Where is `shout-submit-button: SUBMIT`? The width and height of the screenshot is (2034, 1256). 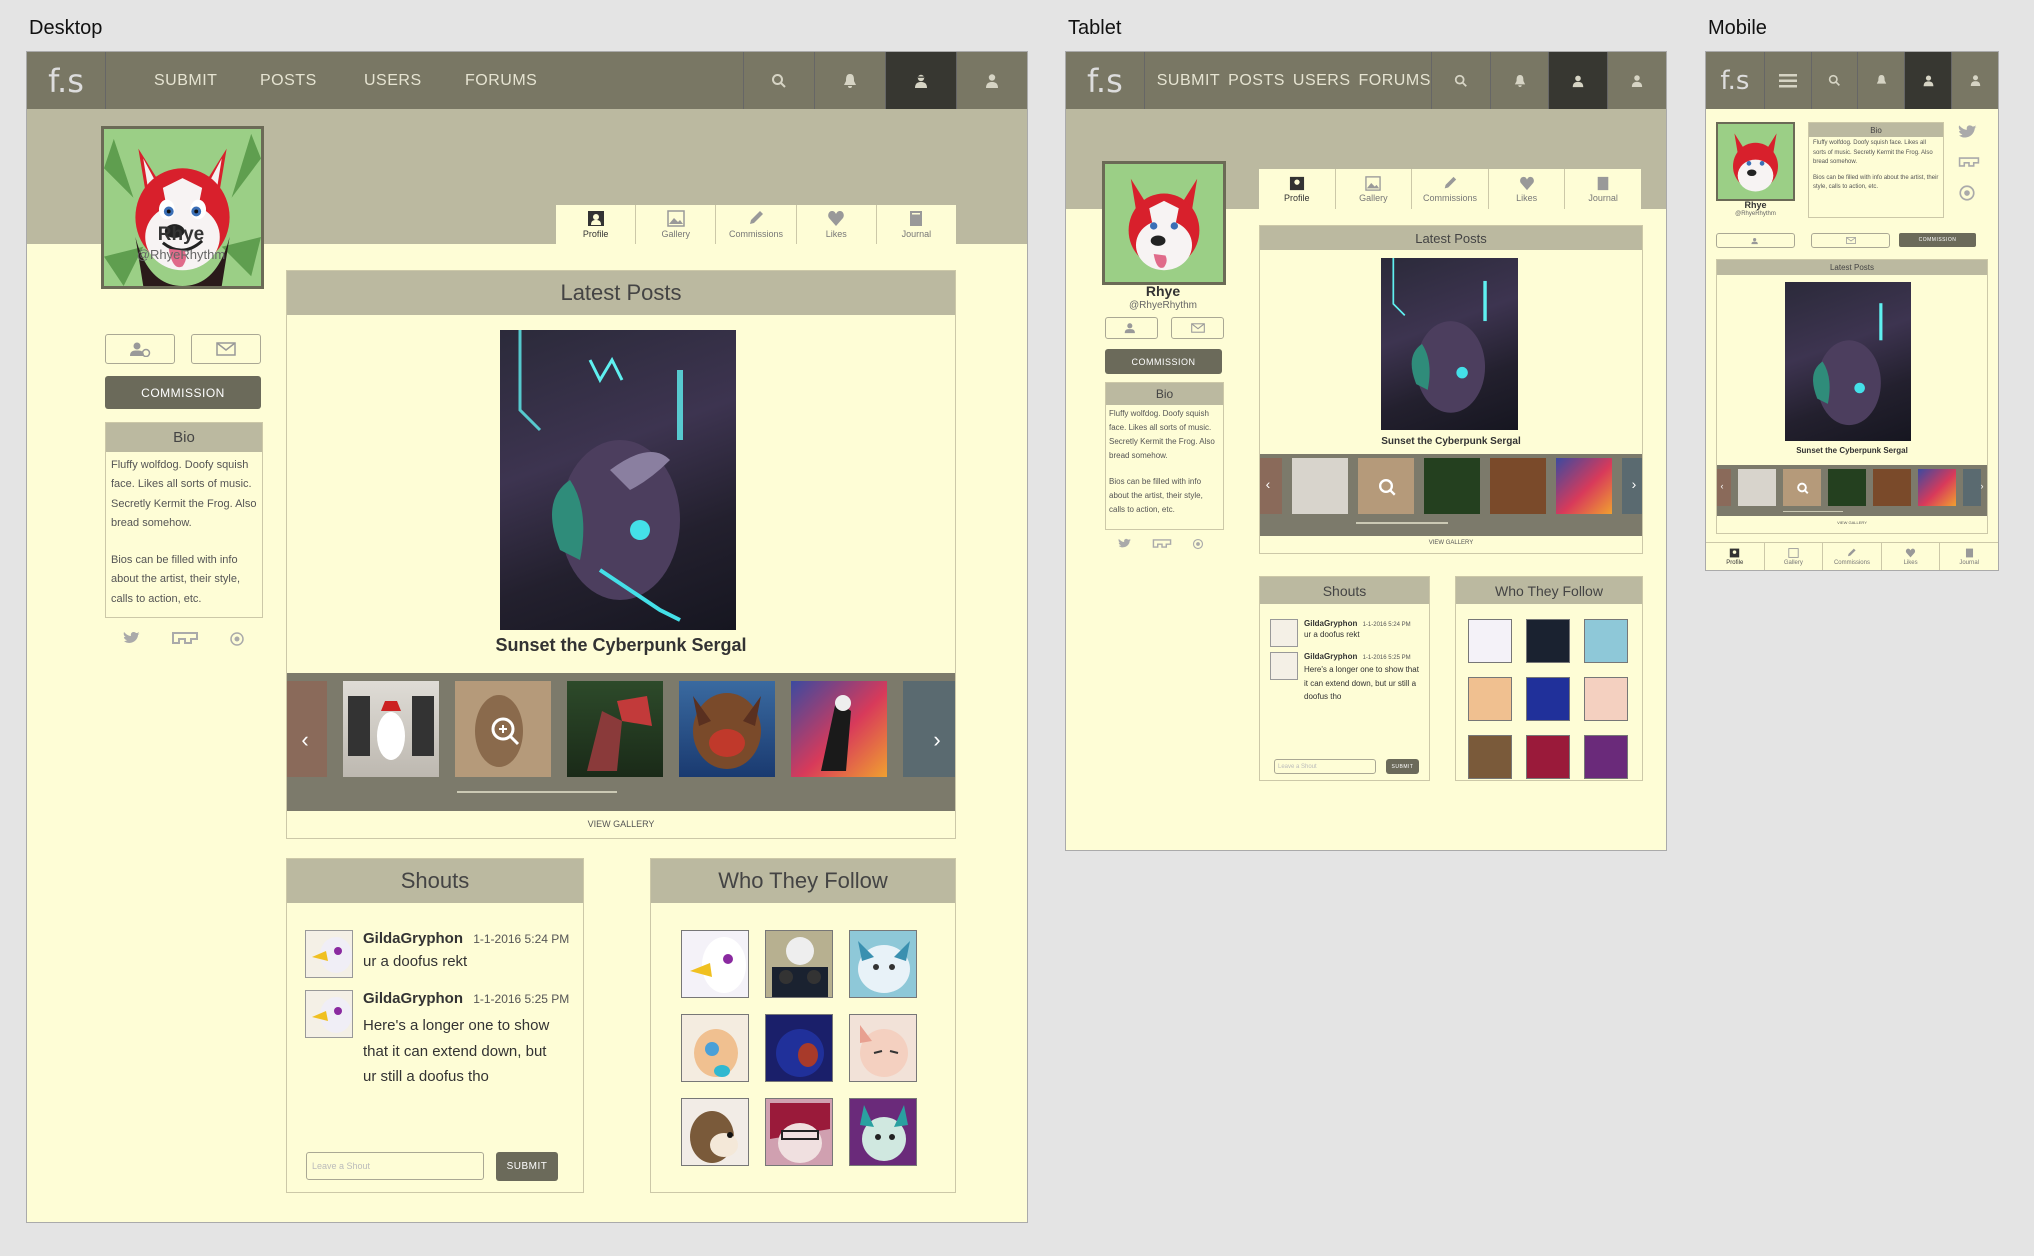
shout-submit-button: SUBMIT is located at coordinates (1402, 766).